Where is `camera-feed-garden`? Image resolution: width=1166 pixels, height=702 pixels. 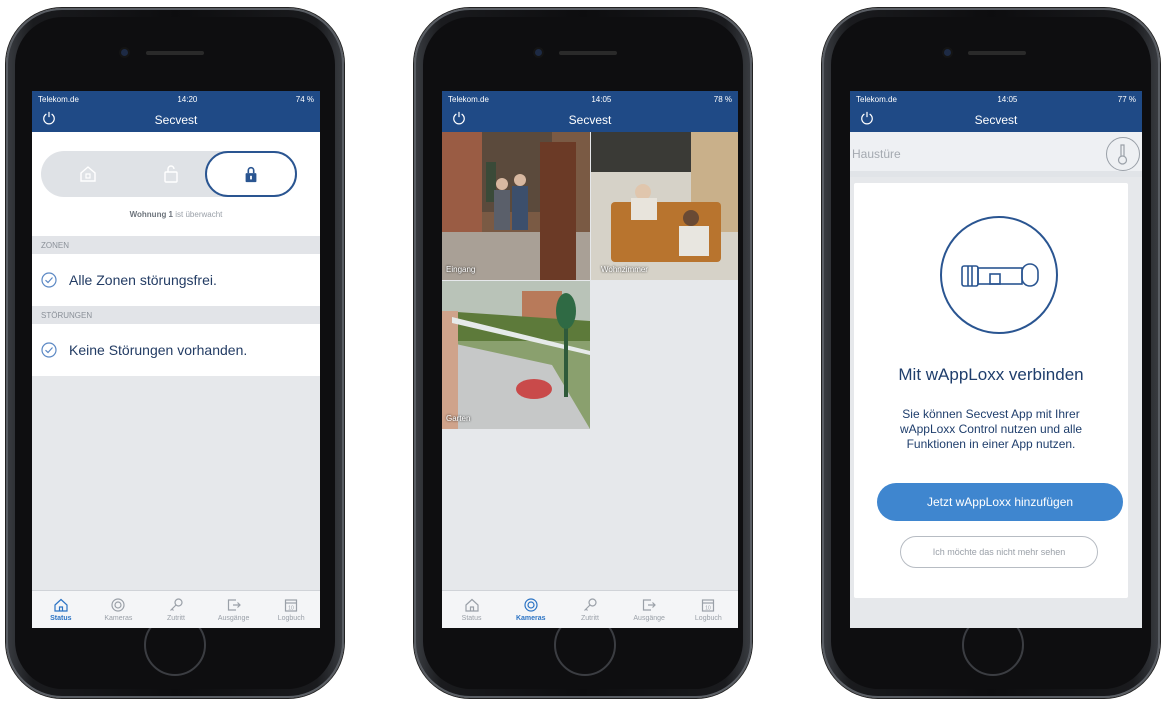
camera-feed-garden is located at coordinates (516, 355).